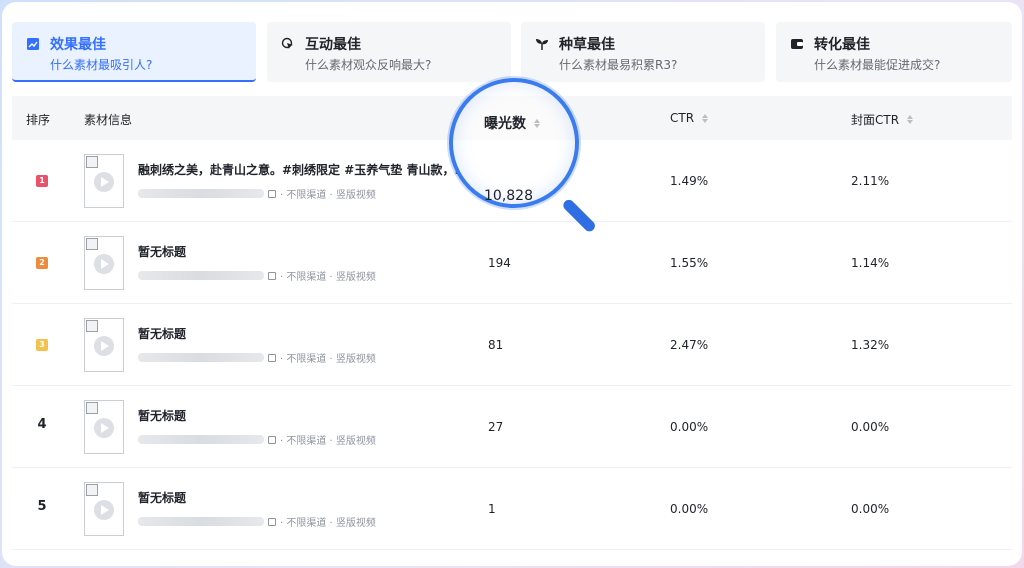 The height and width of the screenshot is (568, 1024). Describe the element at coordinates (512, 427) in the screenshot. I see `table-row: 4 暂无标题 · 不限渠道 · 竖版视频 27 0.00% 0.00%` at that location.